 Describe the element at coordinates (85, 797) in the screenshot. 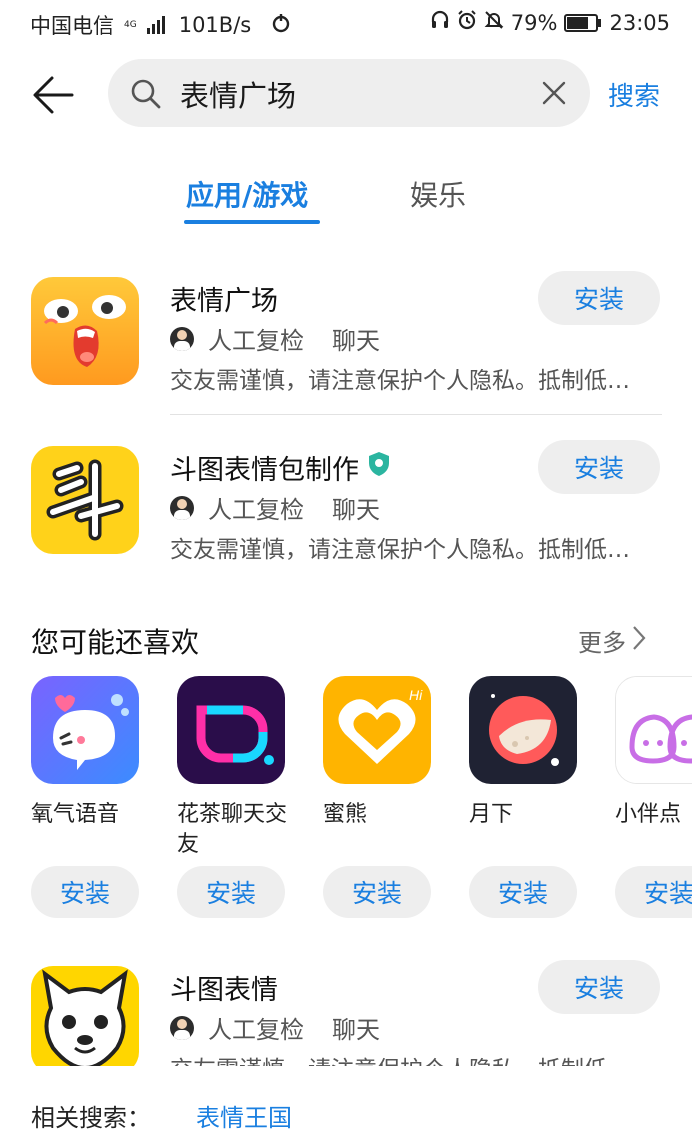

I see `recommend-item: 氧气语音 安装` at that location.